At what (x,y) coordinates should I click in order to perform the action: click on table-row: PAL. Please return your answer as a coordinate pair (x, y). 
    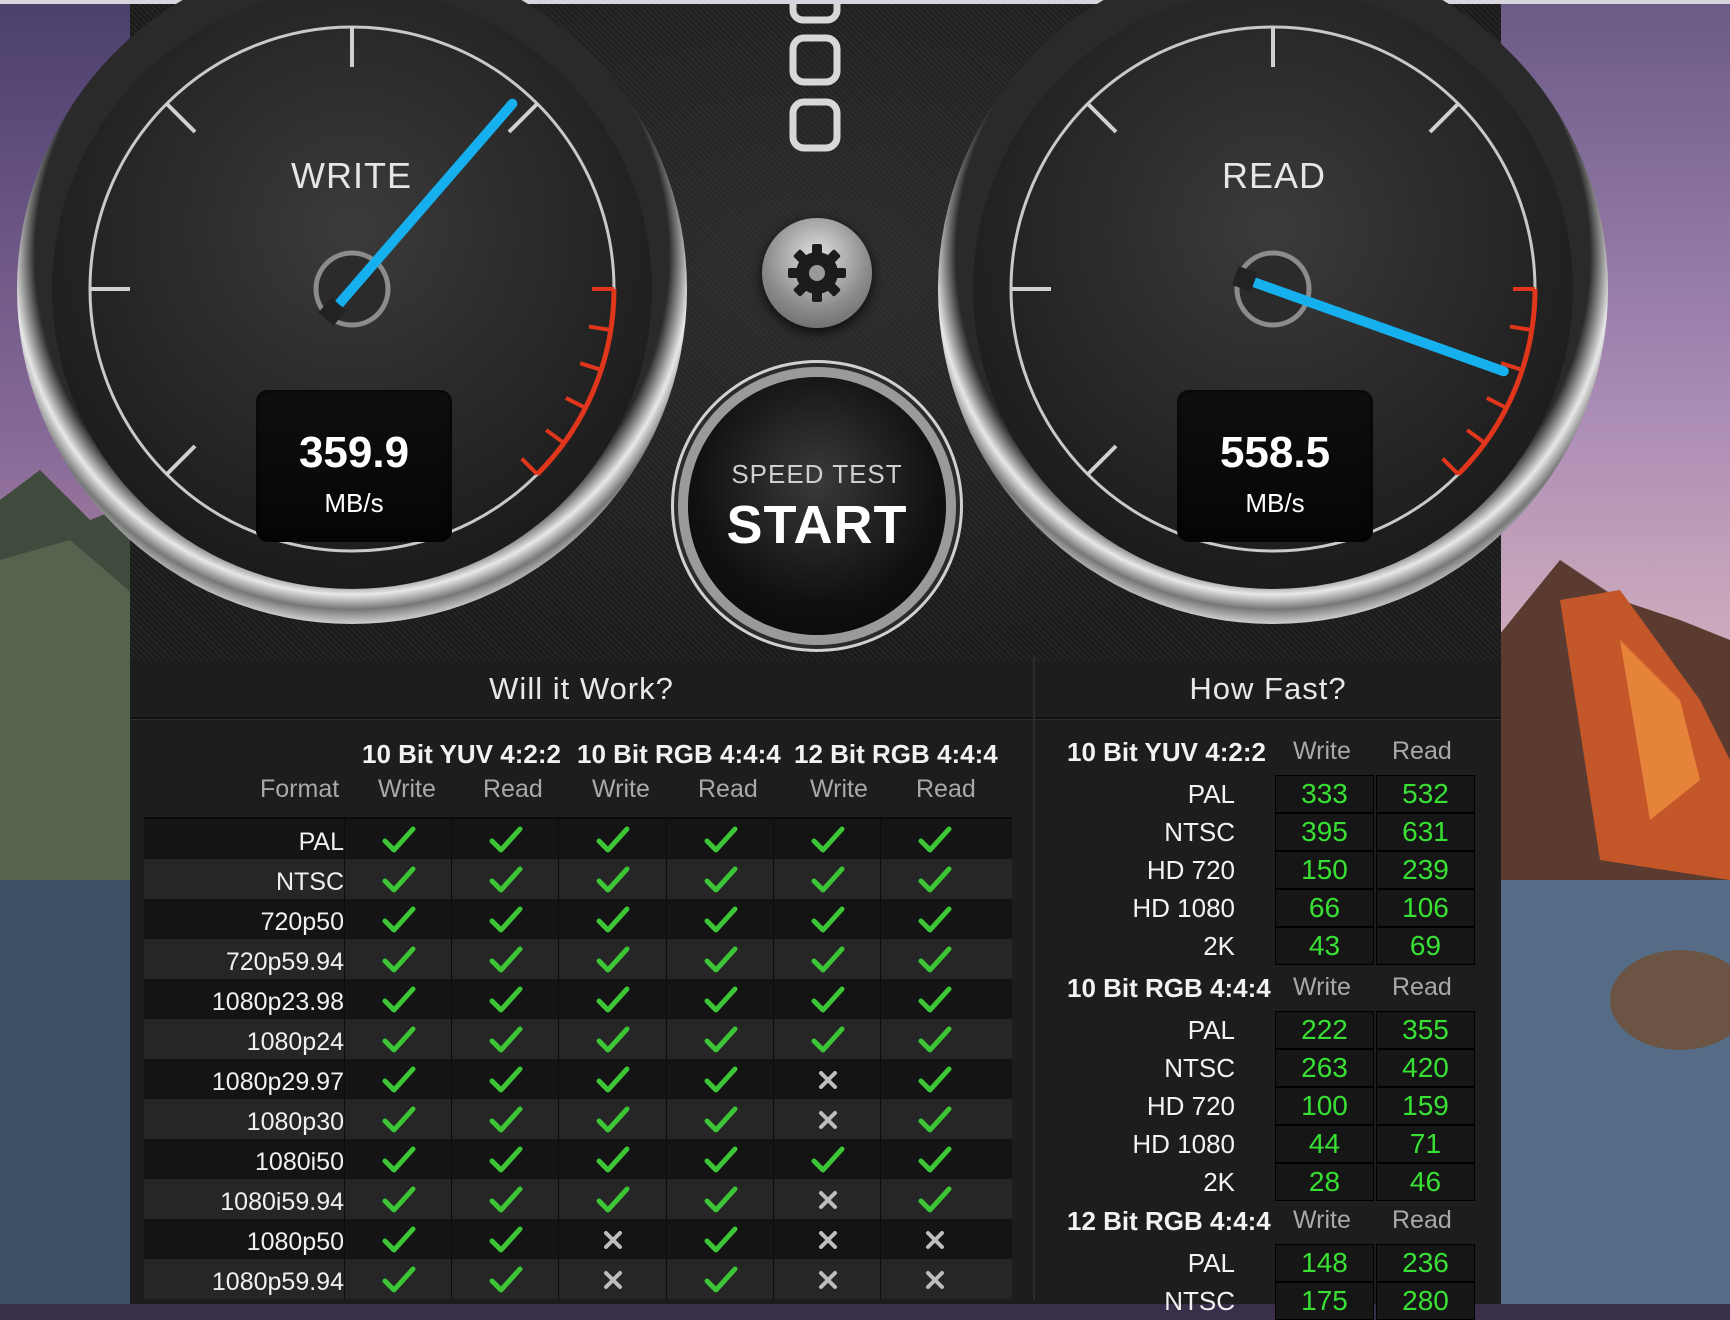
    Looking at the image, I should click on (578, 839).